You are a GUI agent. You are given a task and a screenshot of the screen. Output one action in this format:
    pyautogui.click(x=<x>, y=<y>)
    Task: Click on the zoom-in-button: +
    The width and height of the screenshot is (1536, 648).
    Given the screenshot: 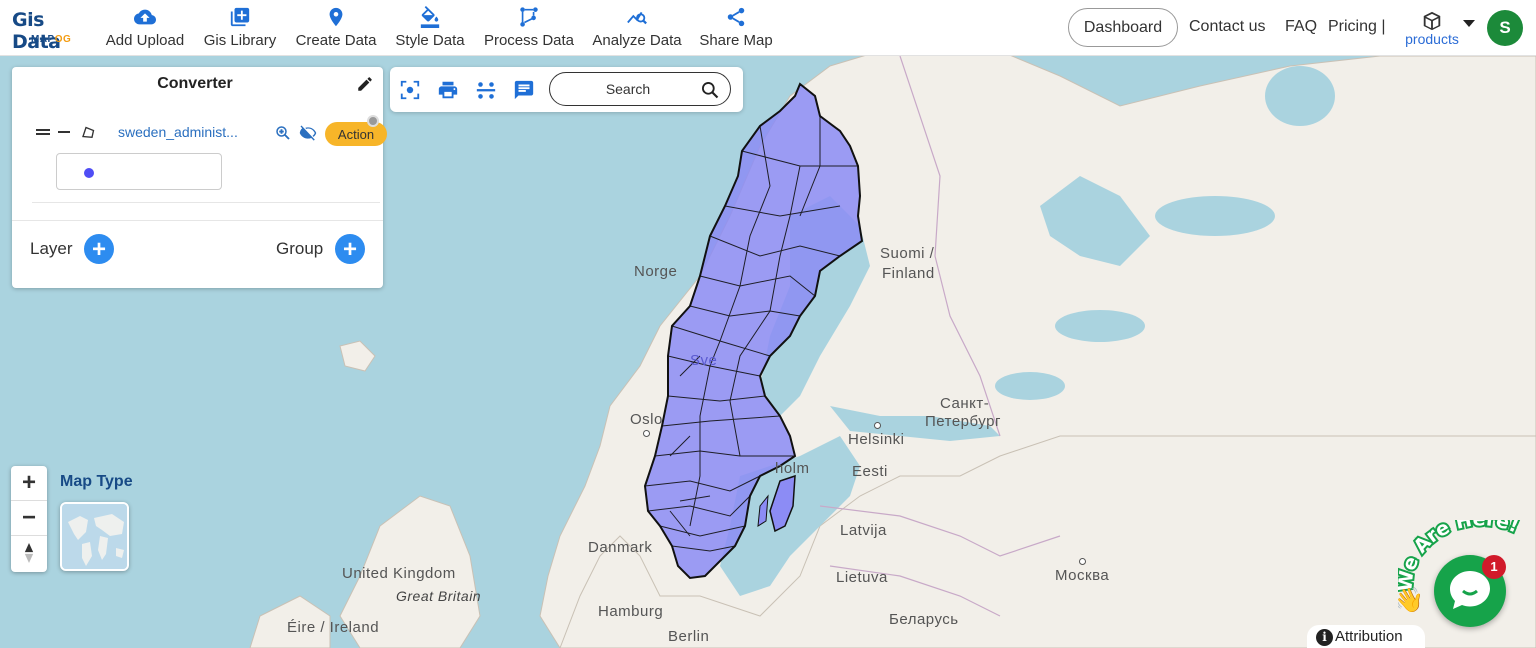 What is the action you would take?
    pyautogui.click(x=29, y=483)
    